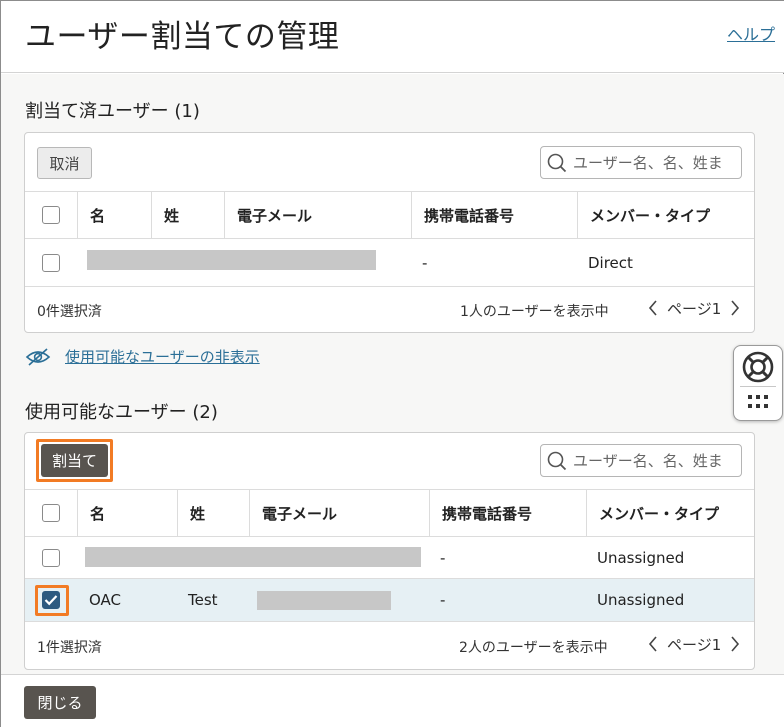 This screenshot has width=784, height=727. Describe the element at coordinates (112, 111) in the screenshot. I see `assigned-users-title: 割当て済ユーザー (1)` at that location.